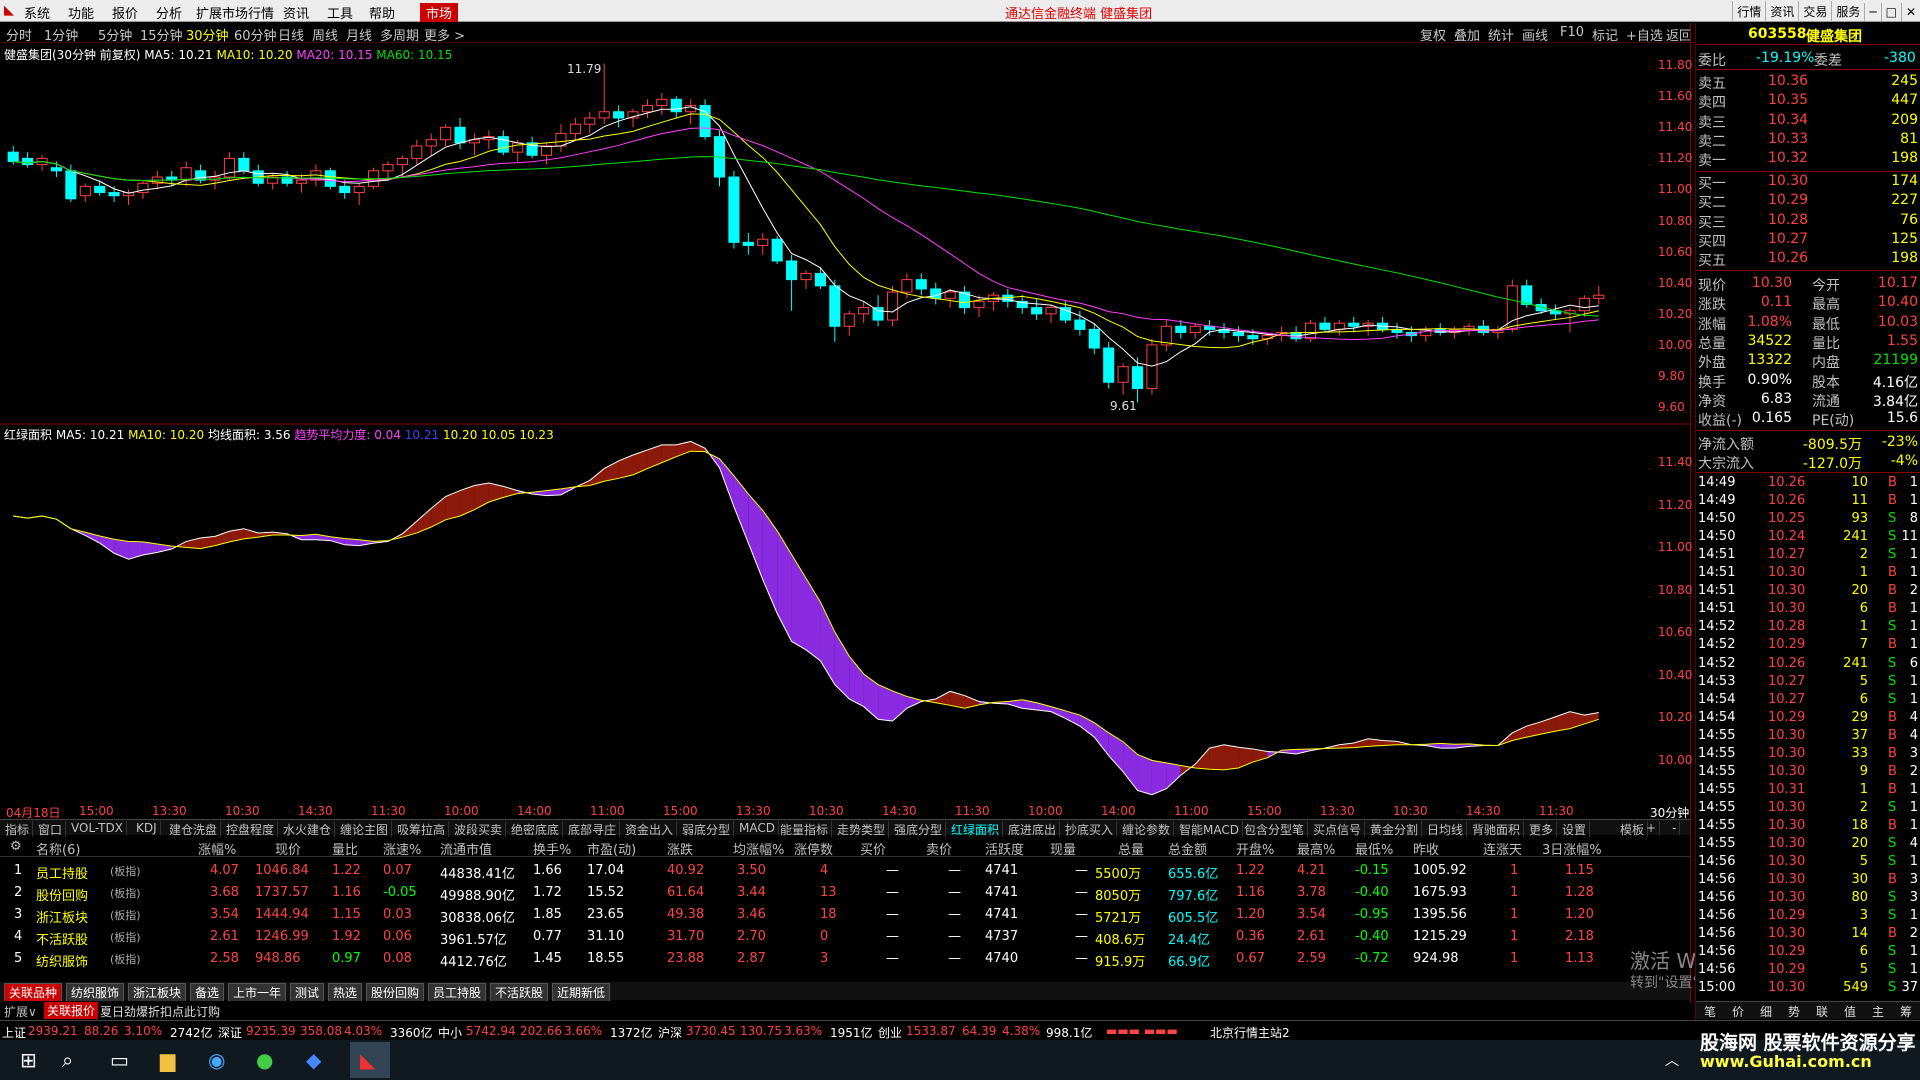 Image resolution: width=1920 pixels, height=1080 pixels. Describe the element at coordinates (593, 829) in the screenshot. I see `indicator-tab: 底部寻庄` at that location.